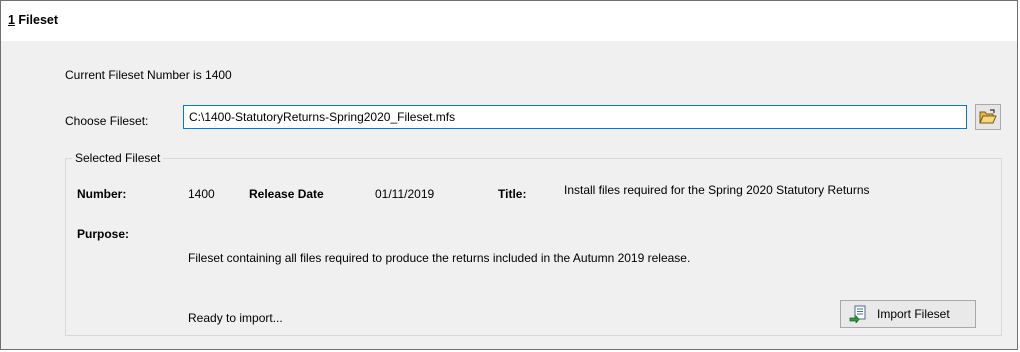  I want to click on fileset-path-input, so click(575, 117).